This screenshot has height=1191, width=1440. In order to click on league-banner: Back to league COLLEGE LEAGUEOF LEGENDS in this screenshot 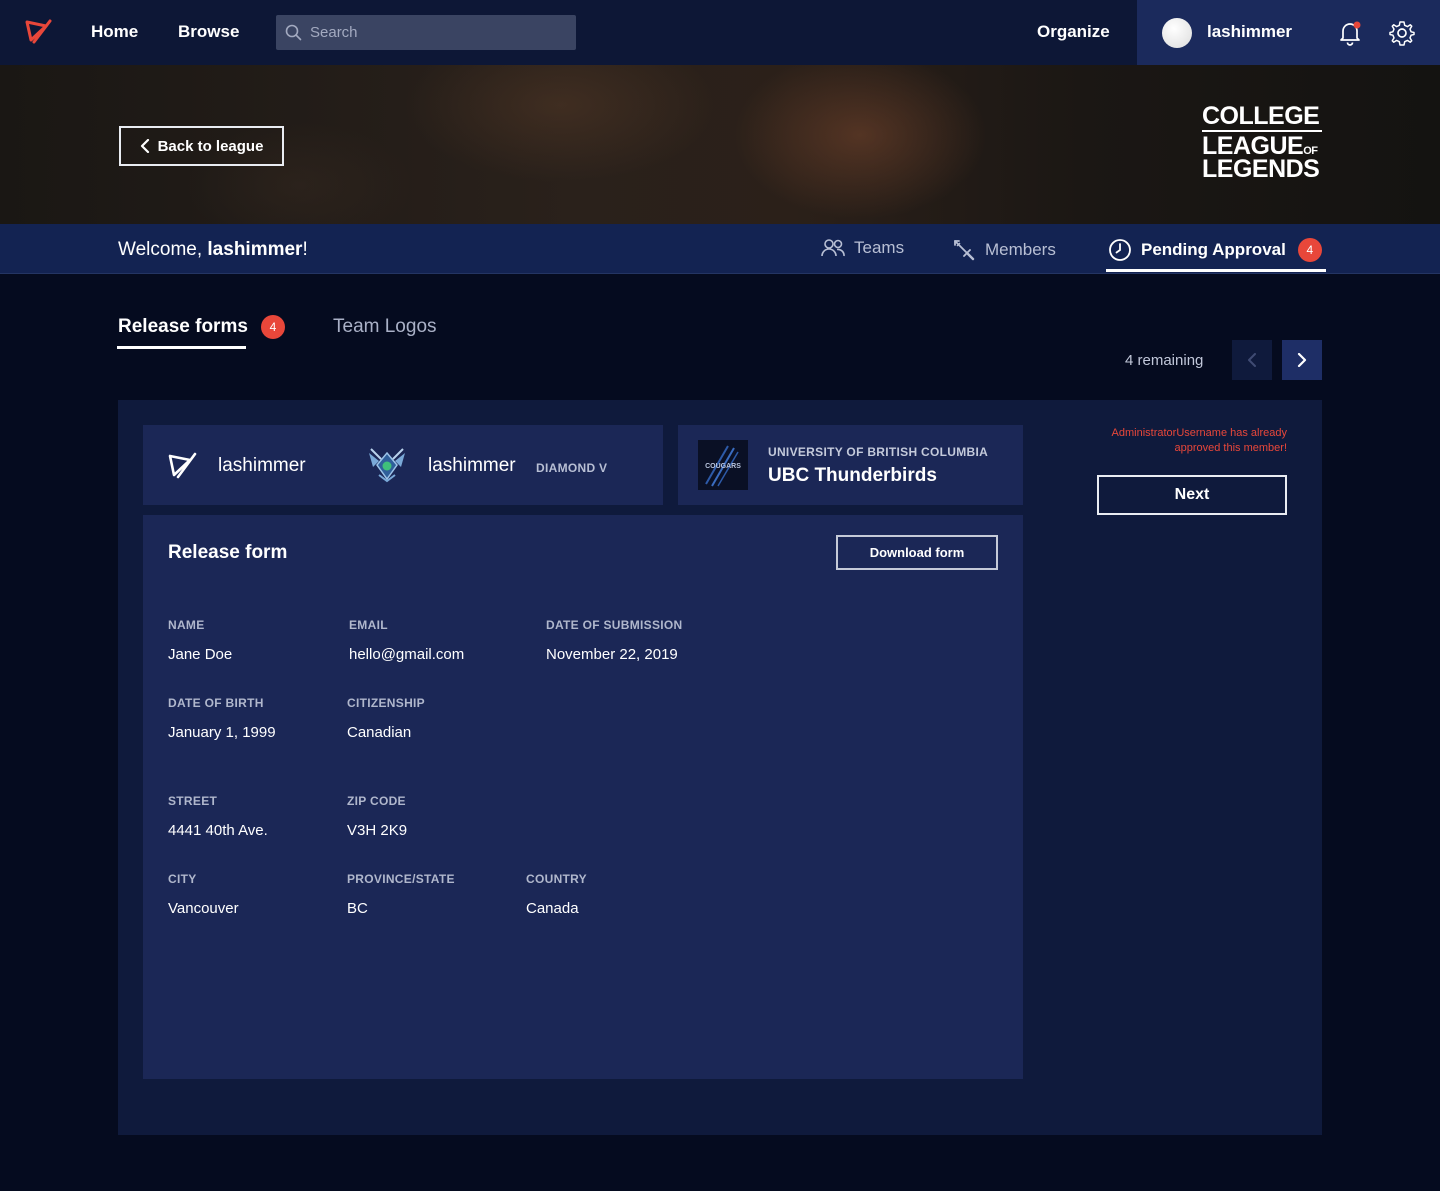, I will do `click(720, 144)`.